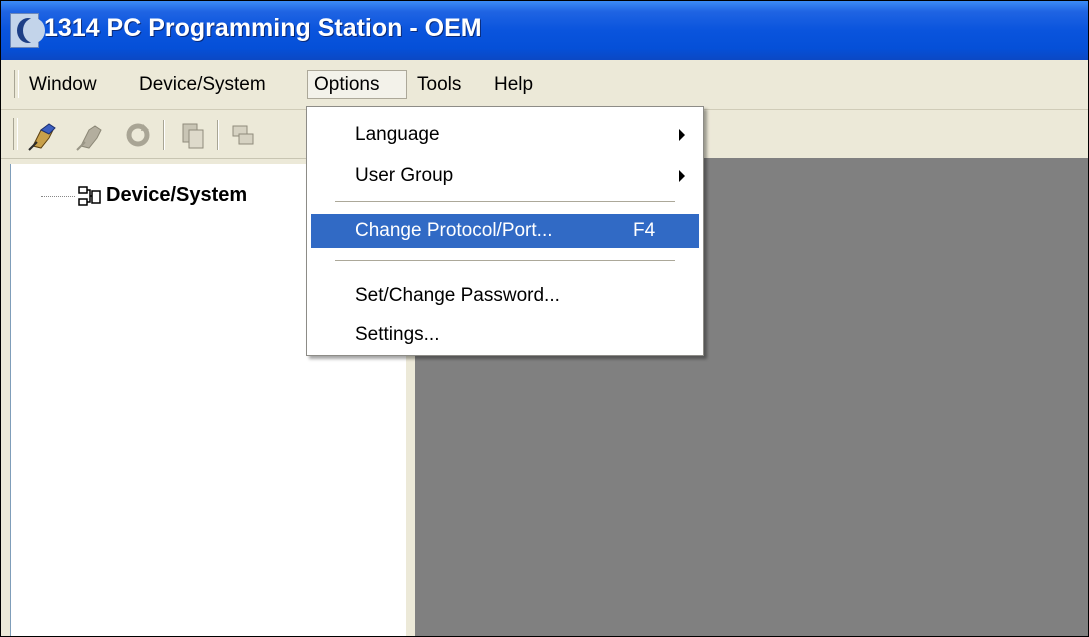  Describe the element at coordinates (16, 84) in the screenshot. I see `menubar-grip` at that location.